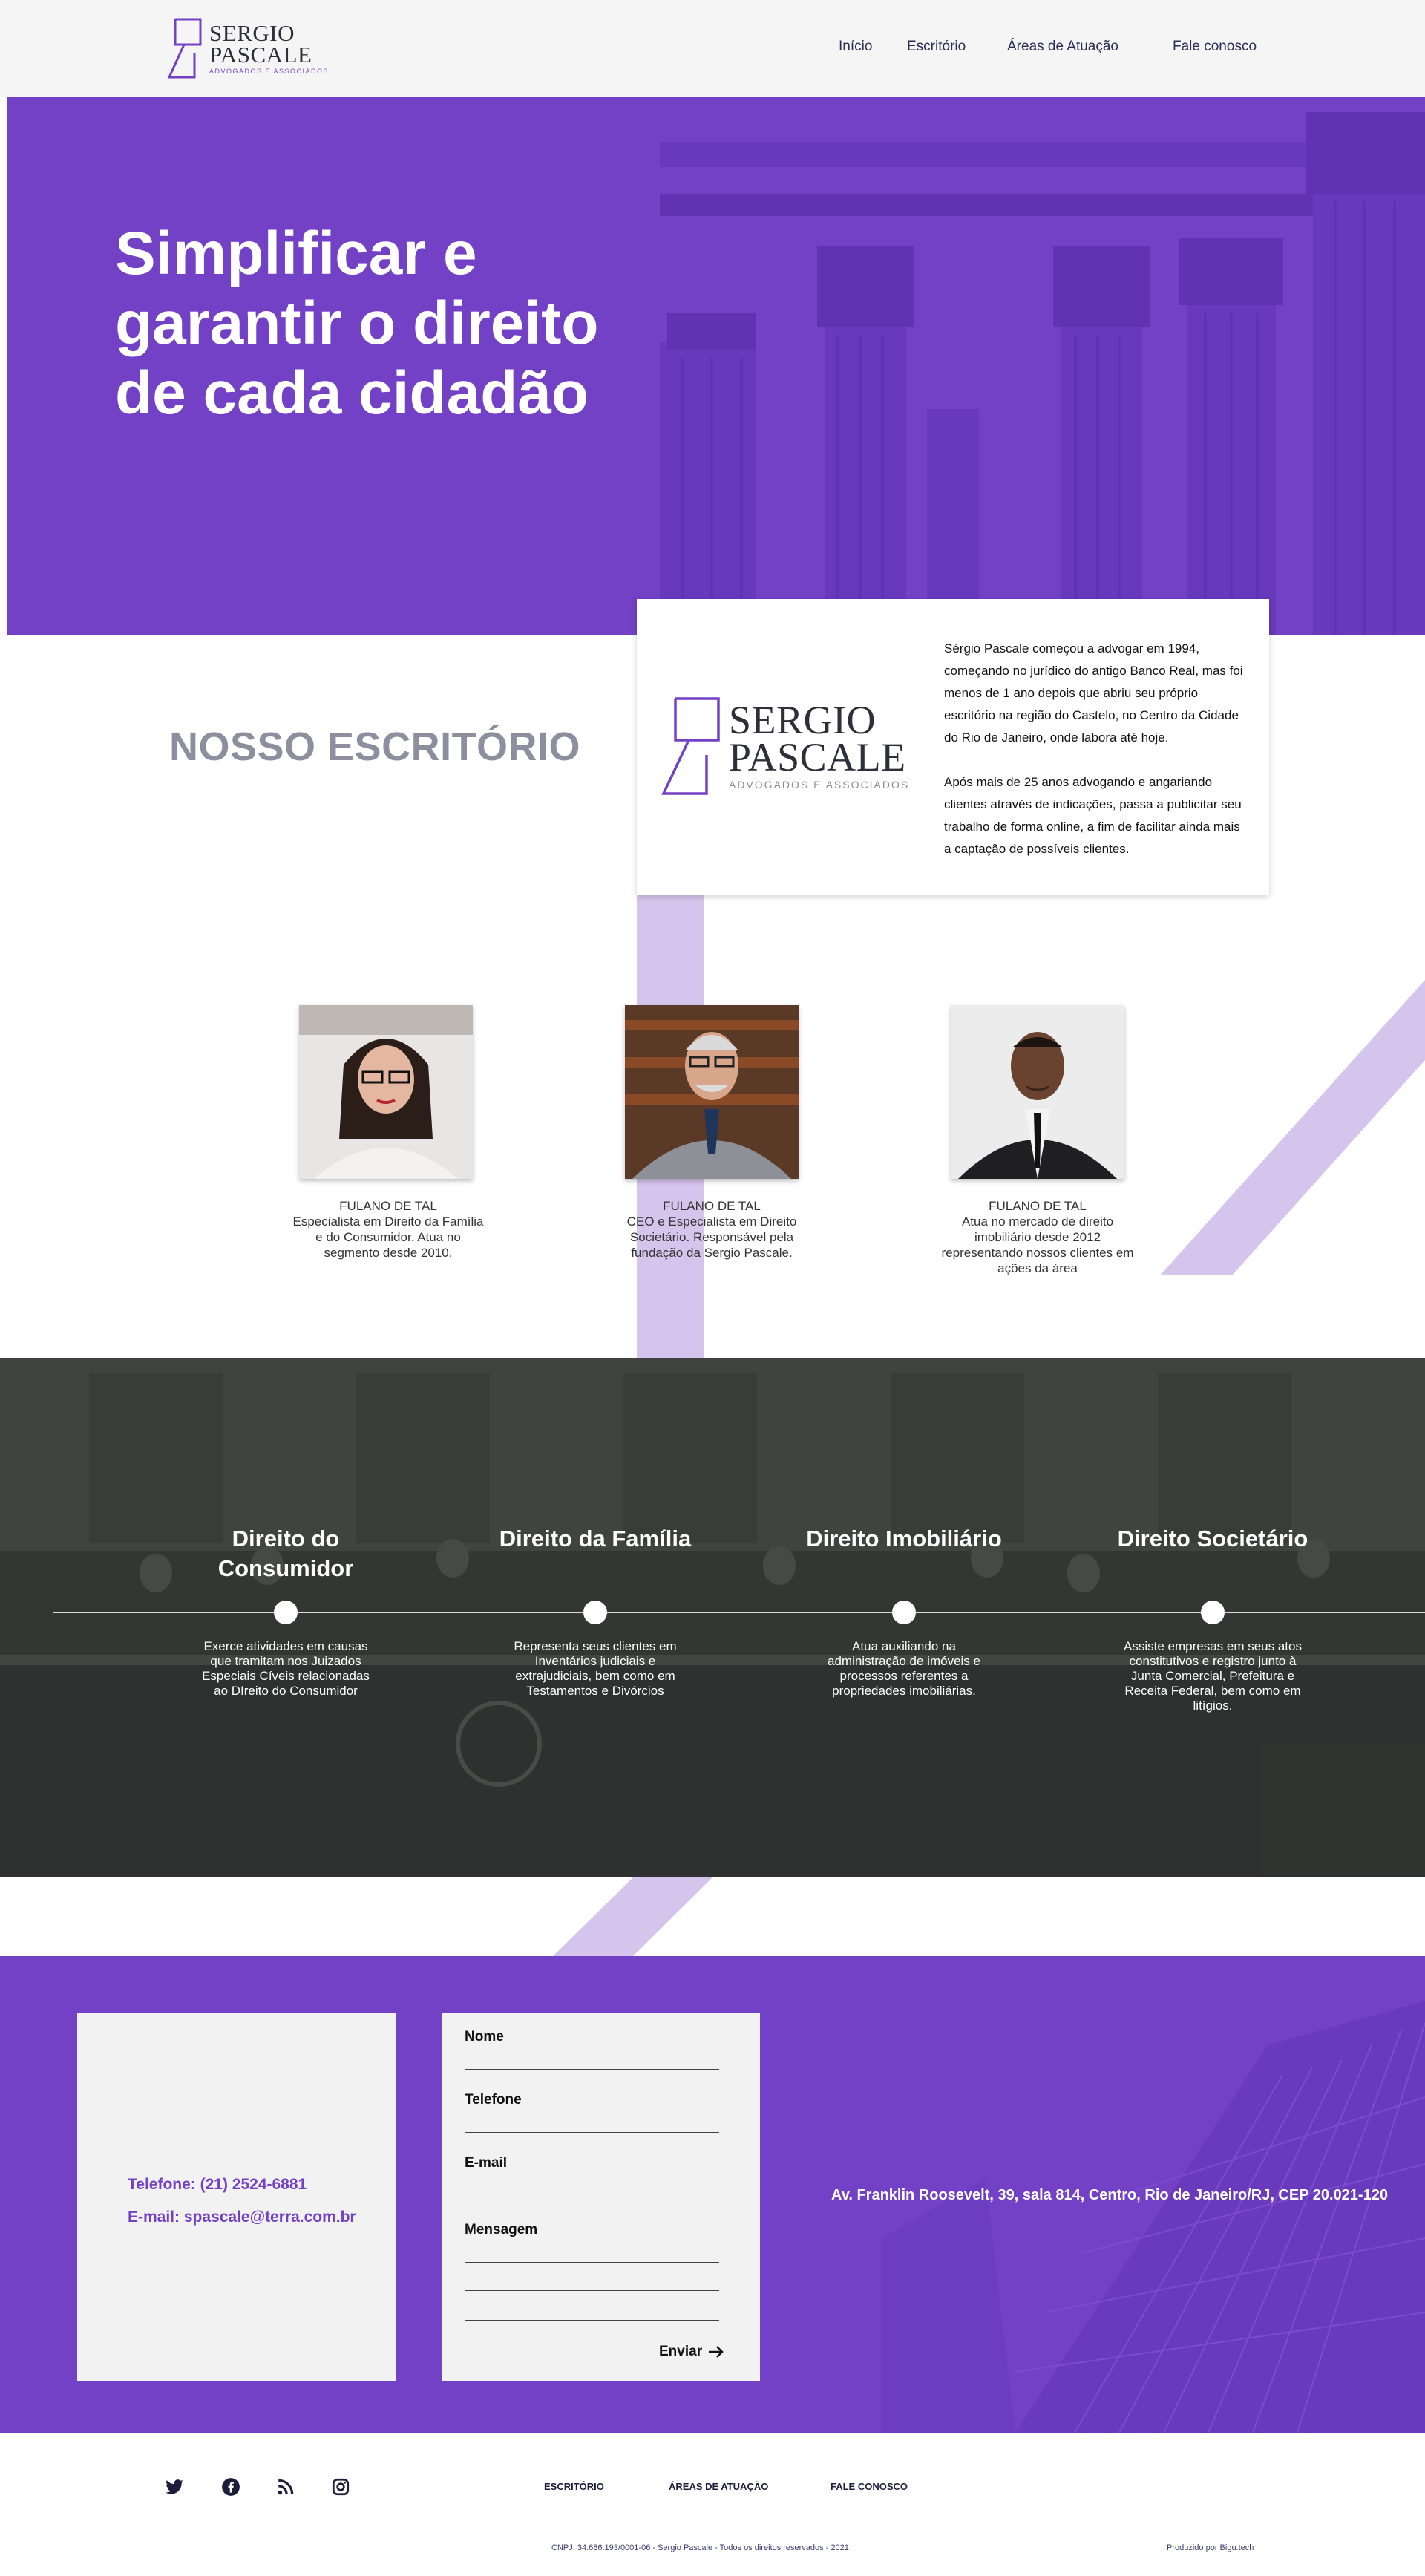 The width and height of the screenshot is (1425, 2576). Describe the element at coordinates (484, 2036) in the screenshot. I see `form-label-name: Nome` at that location.